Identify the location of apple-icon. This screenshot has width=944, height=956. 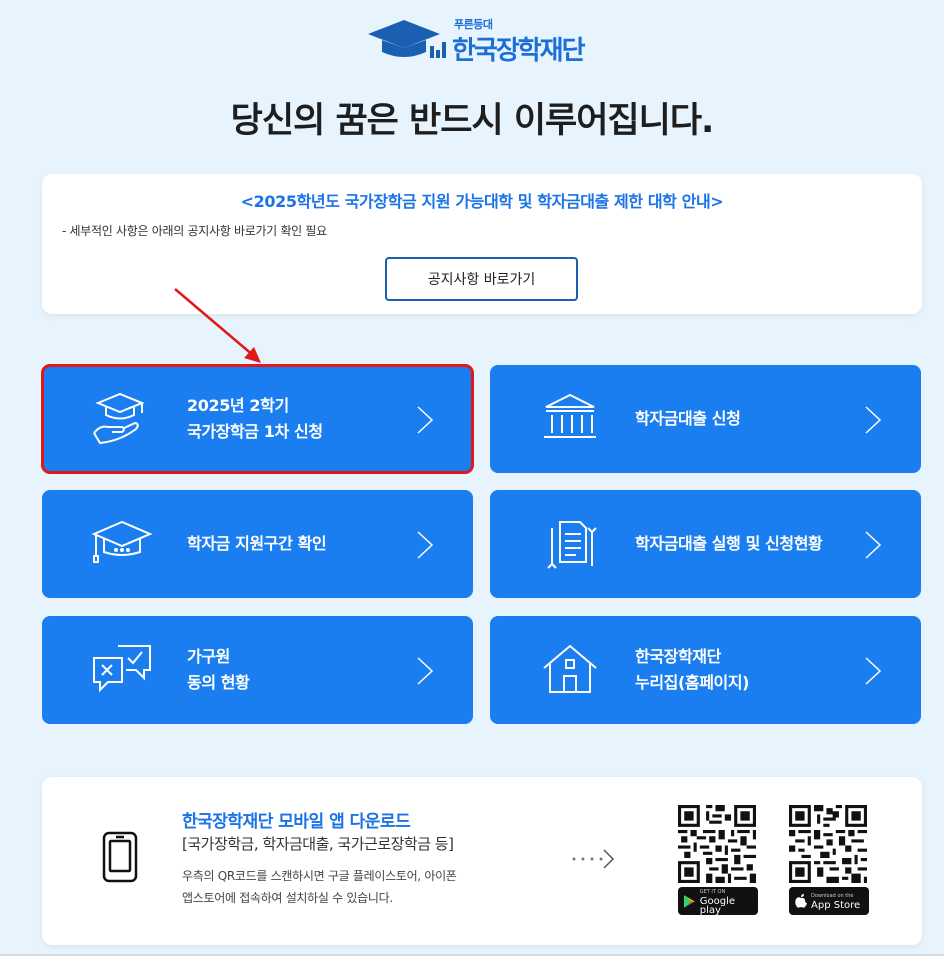
(801, 901).